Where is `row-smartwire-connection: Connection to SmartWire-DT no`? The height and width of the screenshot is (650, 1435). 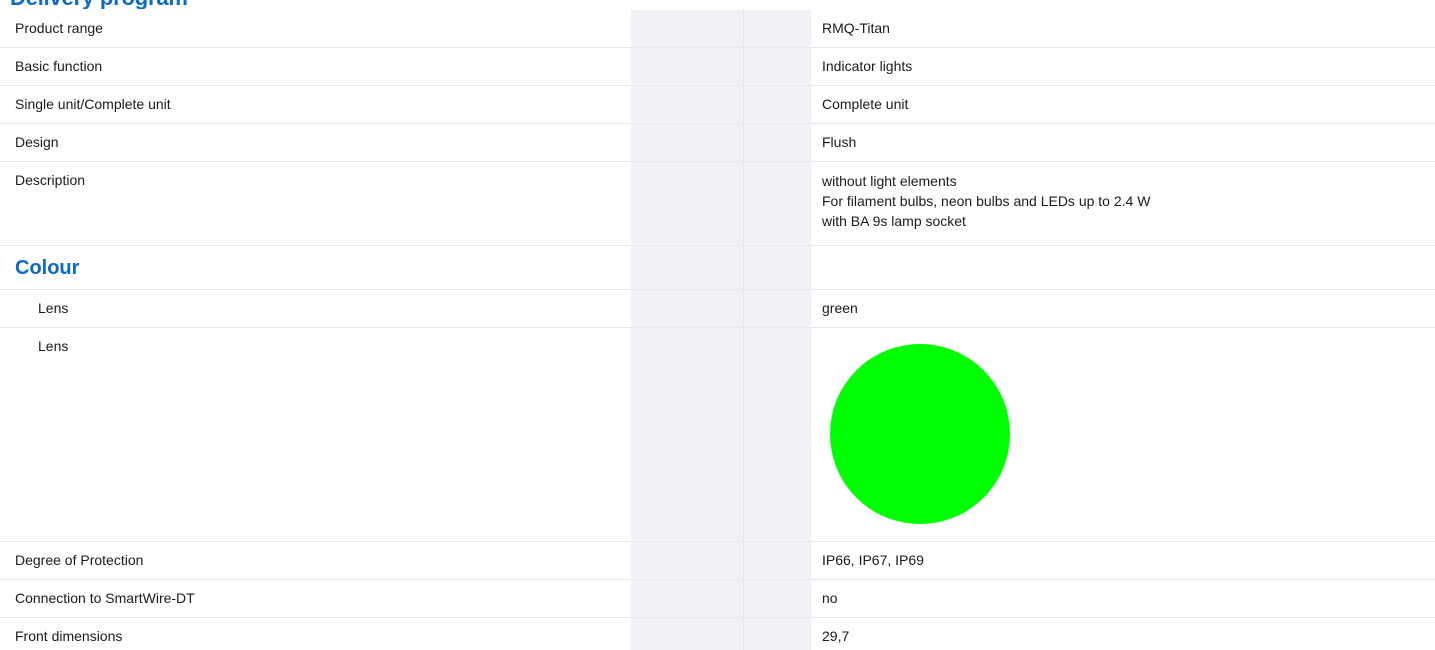 row-smartwire-connection: Connection to SmartWire-DT no is located at coordinates (717, 599).